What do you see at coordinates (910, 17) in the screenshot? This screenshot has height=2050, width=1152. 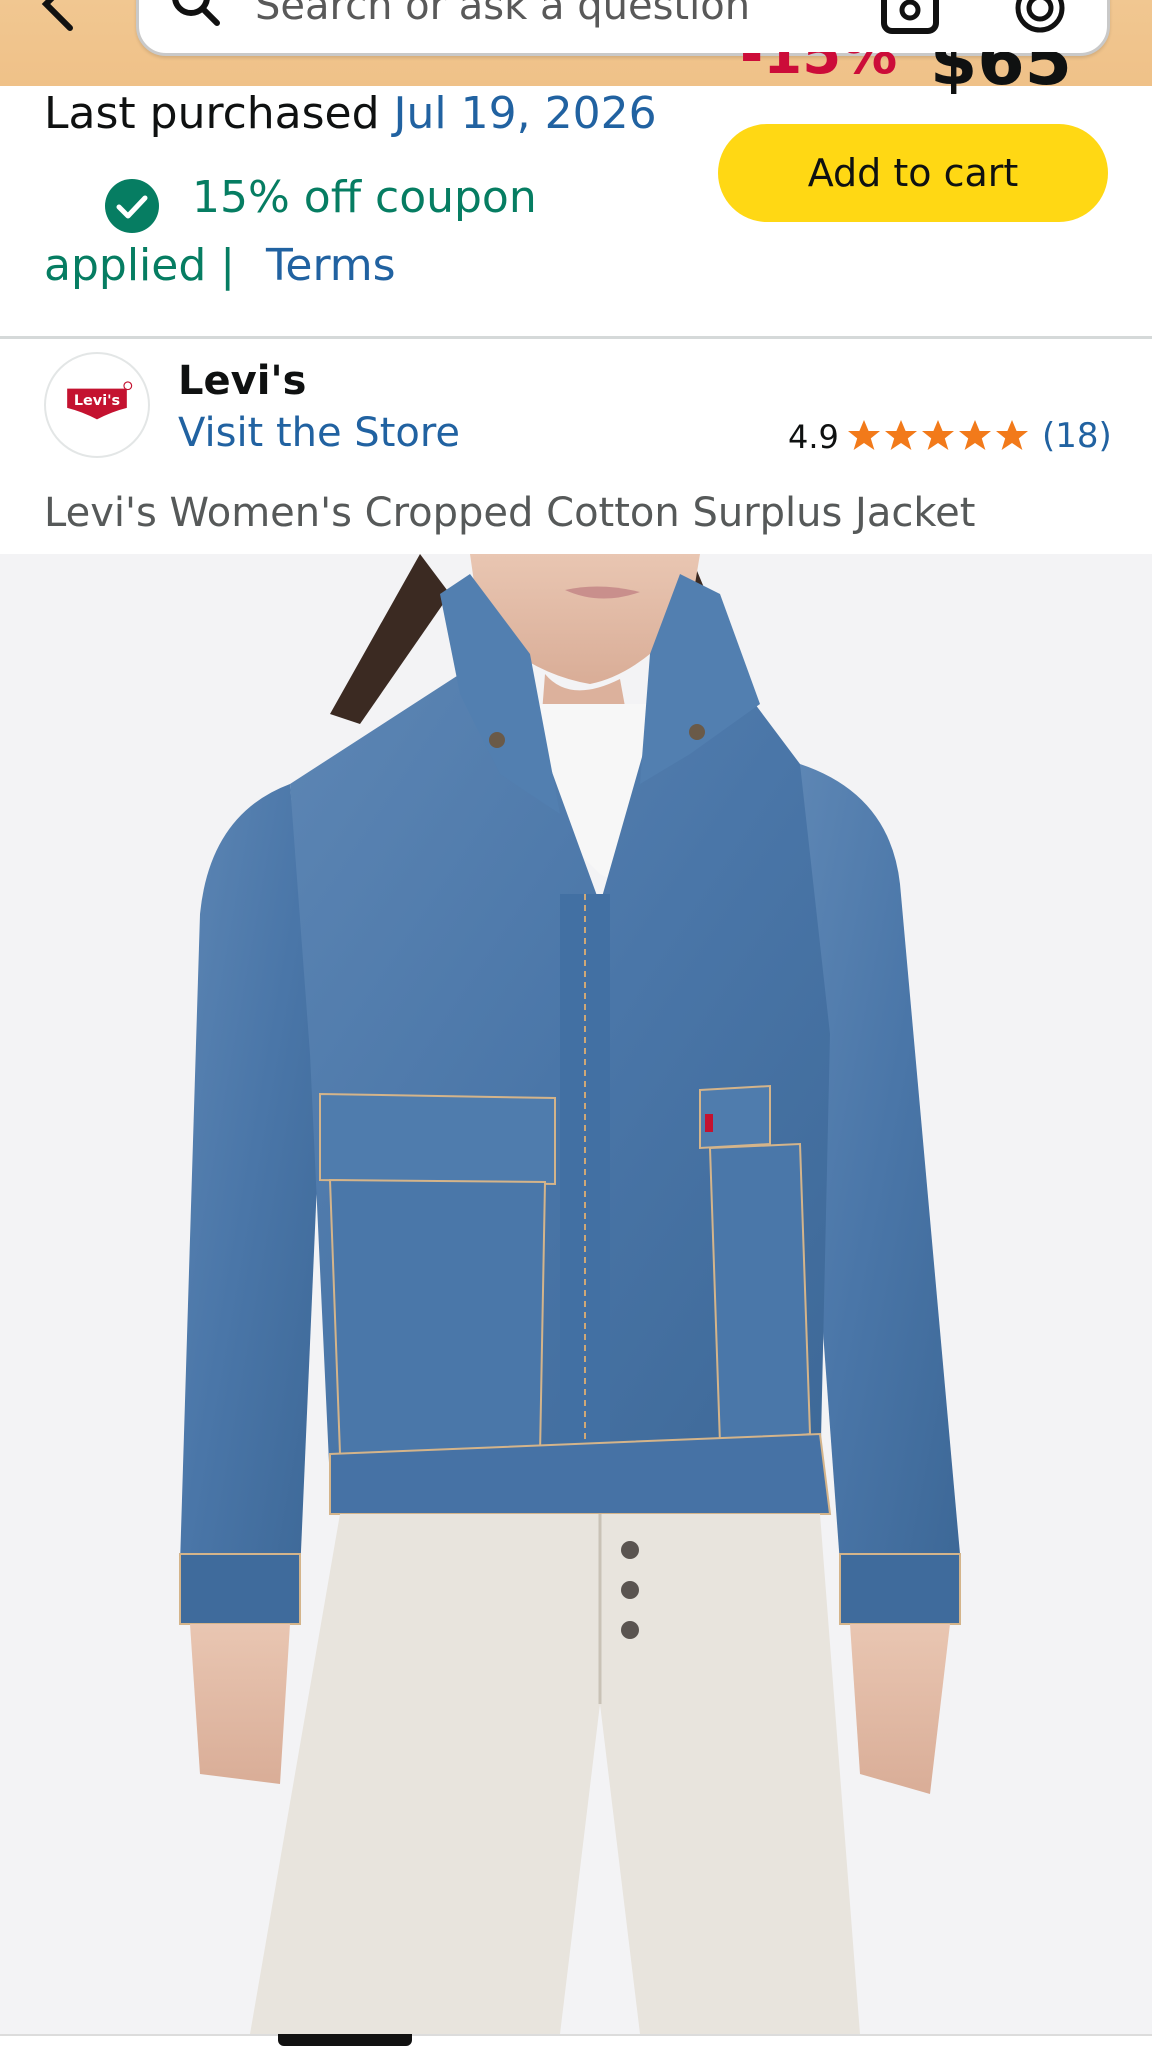 I see `camera-icon` at bounding box center [910, 17].